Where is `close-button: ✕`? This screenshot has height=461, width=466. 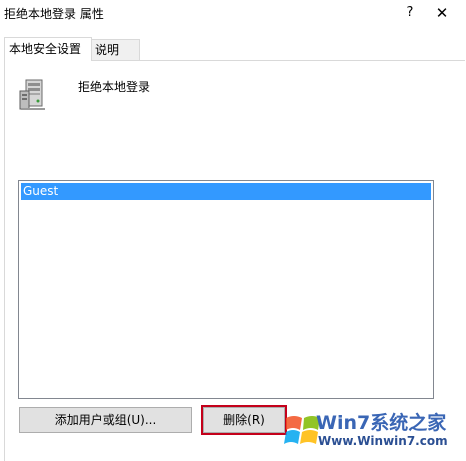
close-button: ✕ is located at coordinates (442, 13).